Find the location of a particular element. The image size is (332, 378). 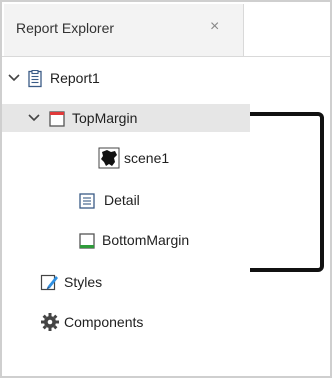

tree-item-label: TopMargin is located at coordinates (105, 118).